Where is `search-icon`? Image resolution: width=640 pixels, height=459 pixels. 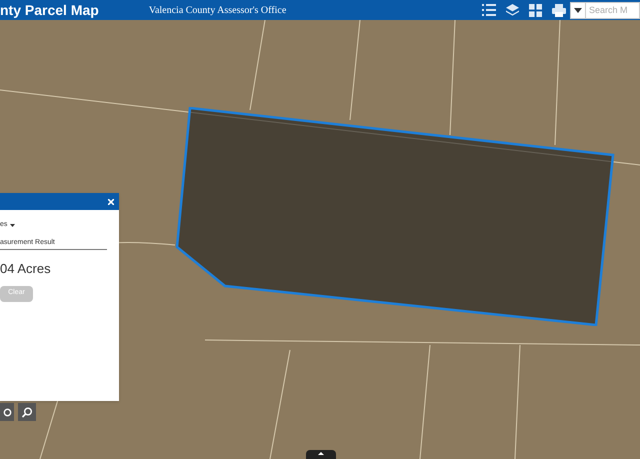
search-icon is located at coordinates (27, 412).